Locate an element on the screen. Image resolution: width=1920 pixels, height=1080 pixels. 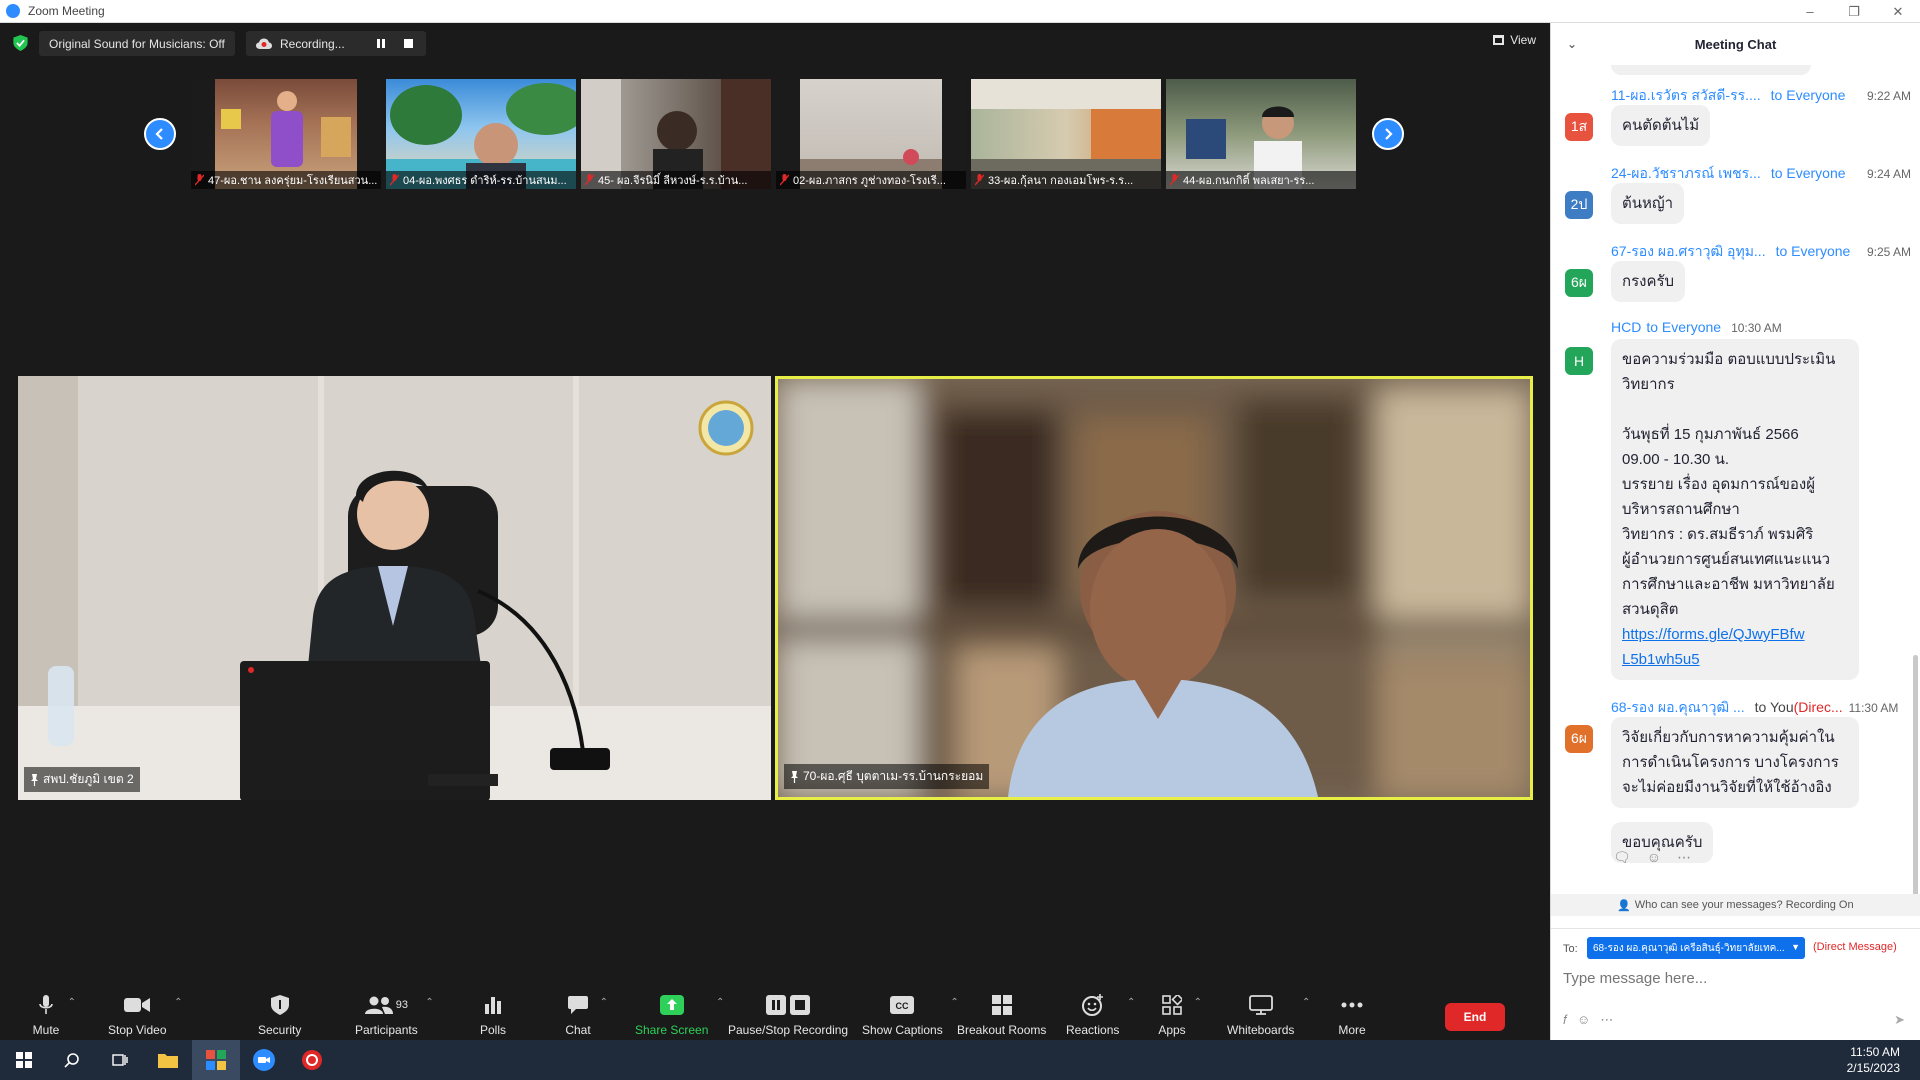
close-button: ✕ is located at coordinates (1898, 11).